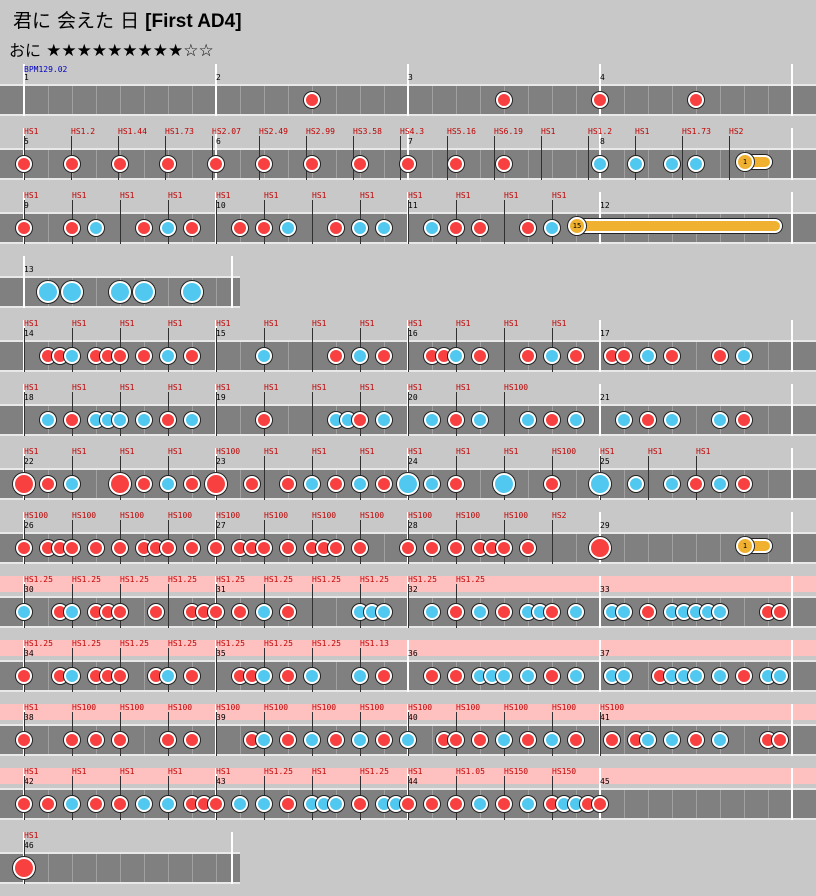 This screenshot has width=816, height=896. Describe the element at coordinates (600, 131) in the screenshot. I see `scroll-speed-label: HS1.2` at that location.